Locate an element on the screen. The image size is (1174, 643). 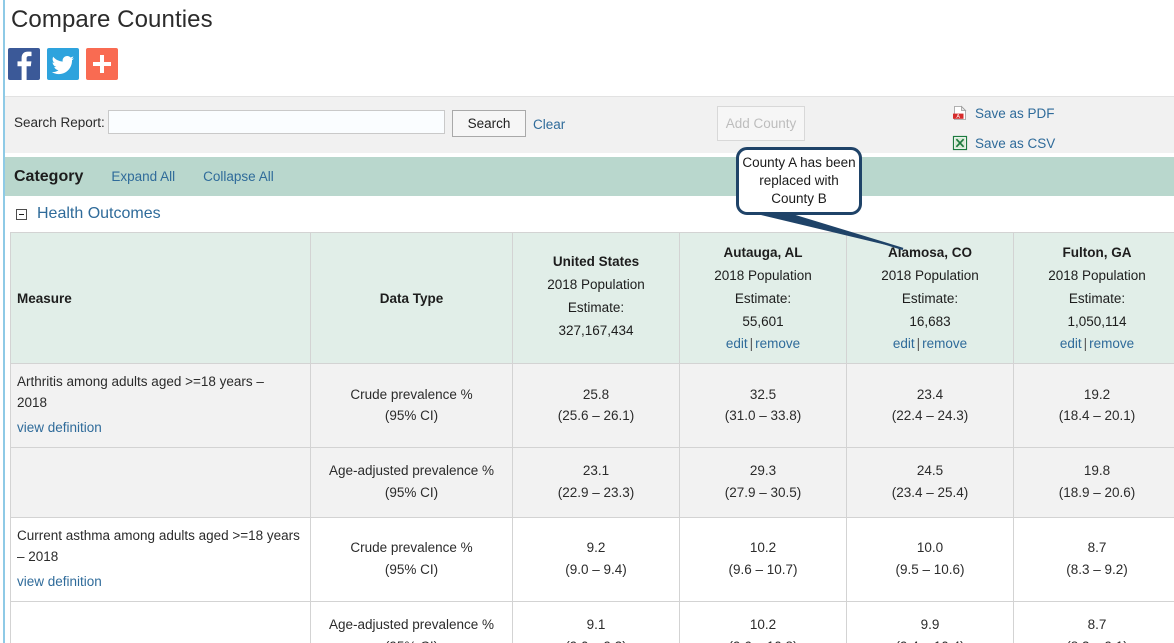
save-as-csv-label: Save as CSV is located at coordinates (1015, 143).